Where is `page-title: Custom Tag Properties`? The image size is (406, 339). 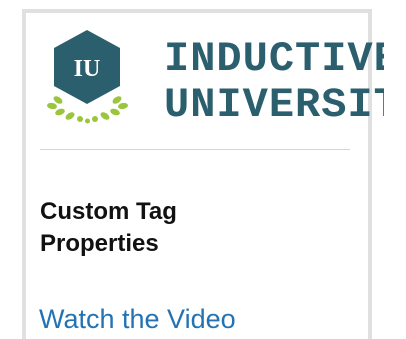 page-title: Custom Tag Properties is located at coordinates (108, 227).